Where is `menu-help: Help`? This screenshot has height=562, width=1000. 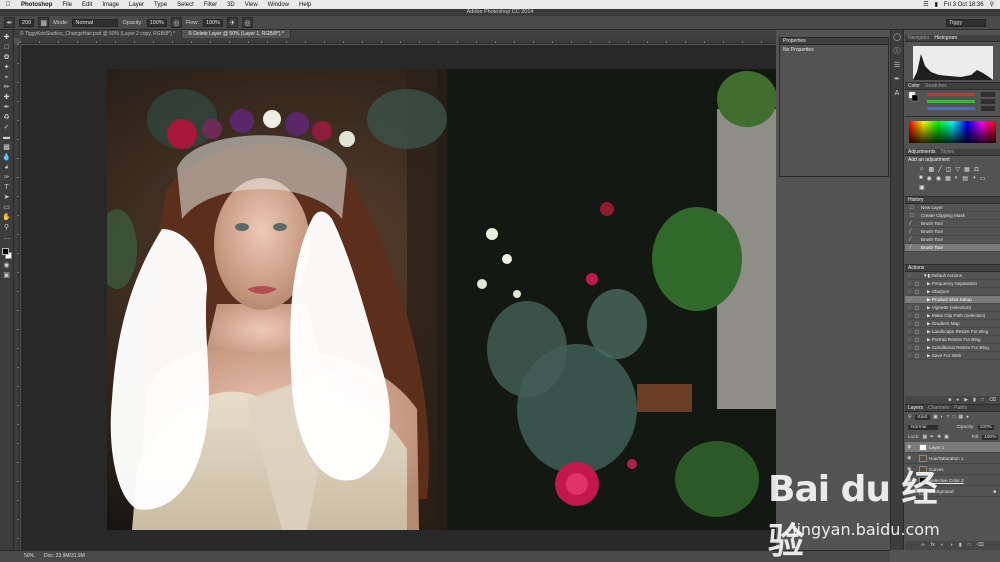 menu-help: Help is located at coordinates (305, 5).